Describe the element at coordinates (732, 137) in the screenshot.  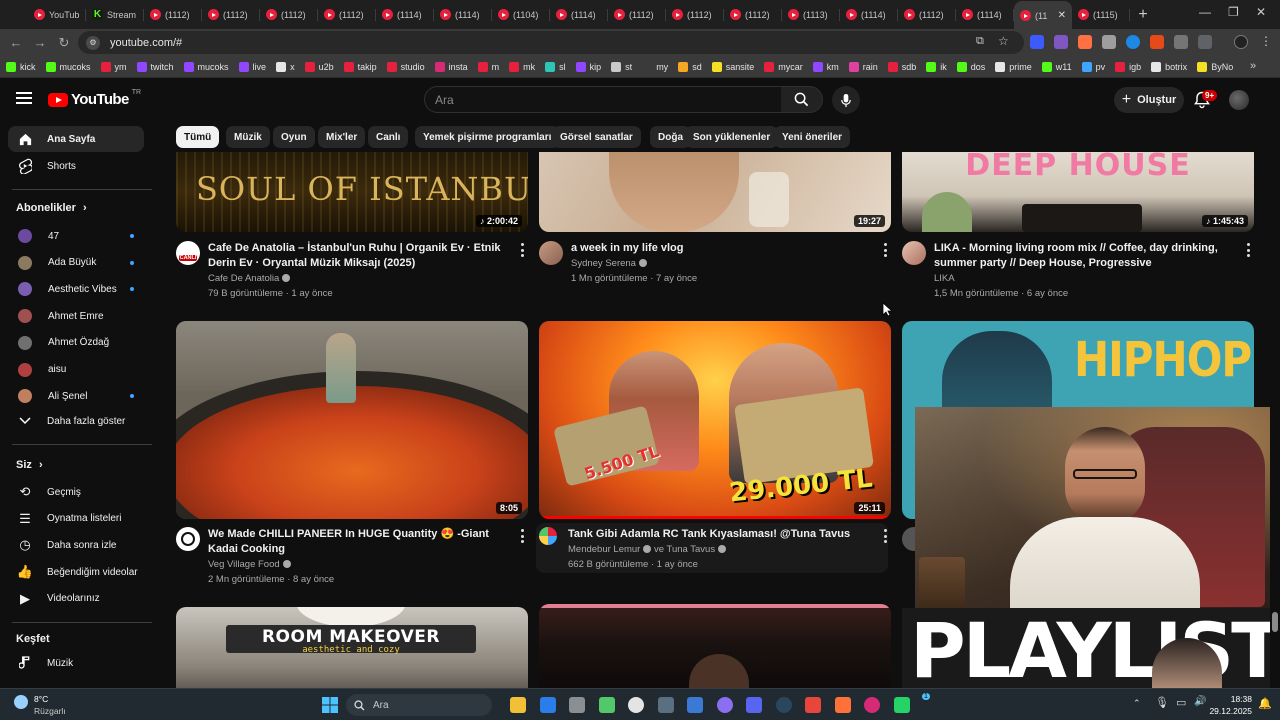
I see `filter-chip: Son yüklenenler` at that location.